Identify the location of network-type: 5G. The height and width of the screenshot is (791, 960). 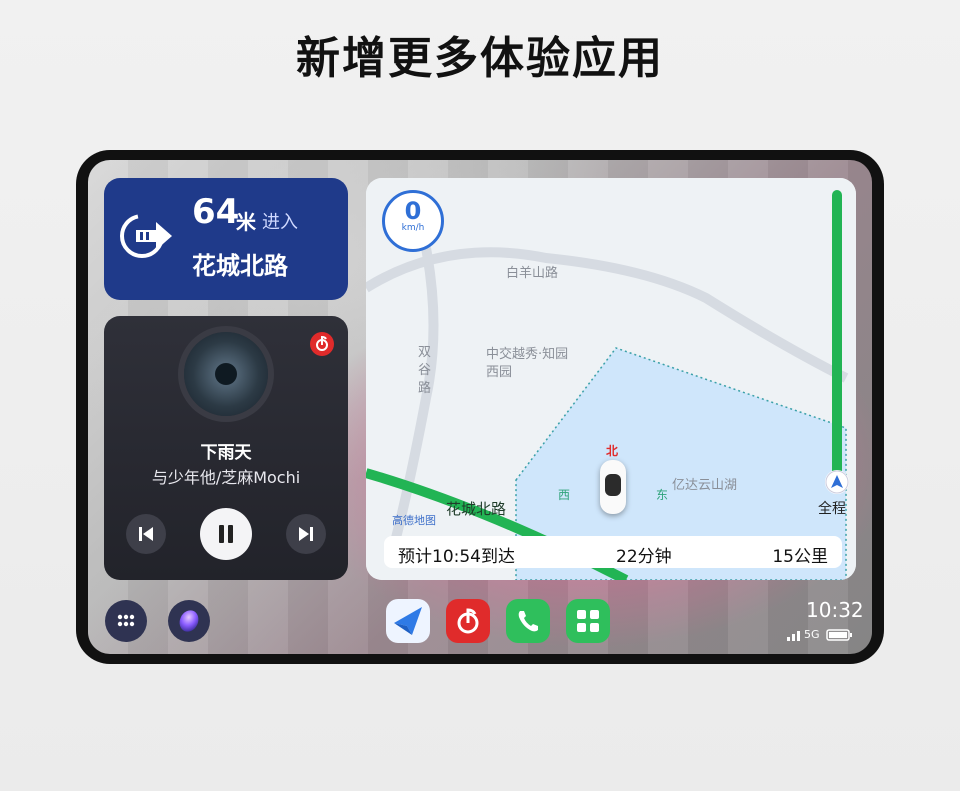
(812, 634).